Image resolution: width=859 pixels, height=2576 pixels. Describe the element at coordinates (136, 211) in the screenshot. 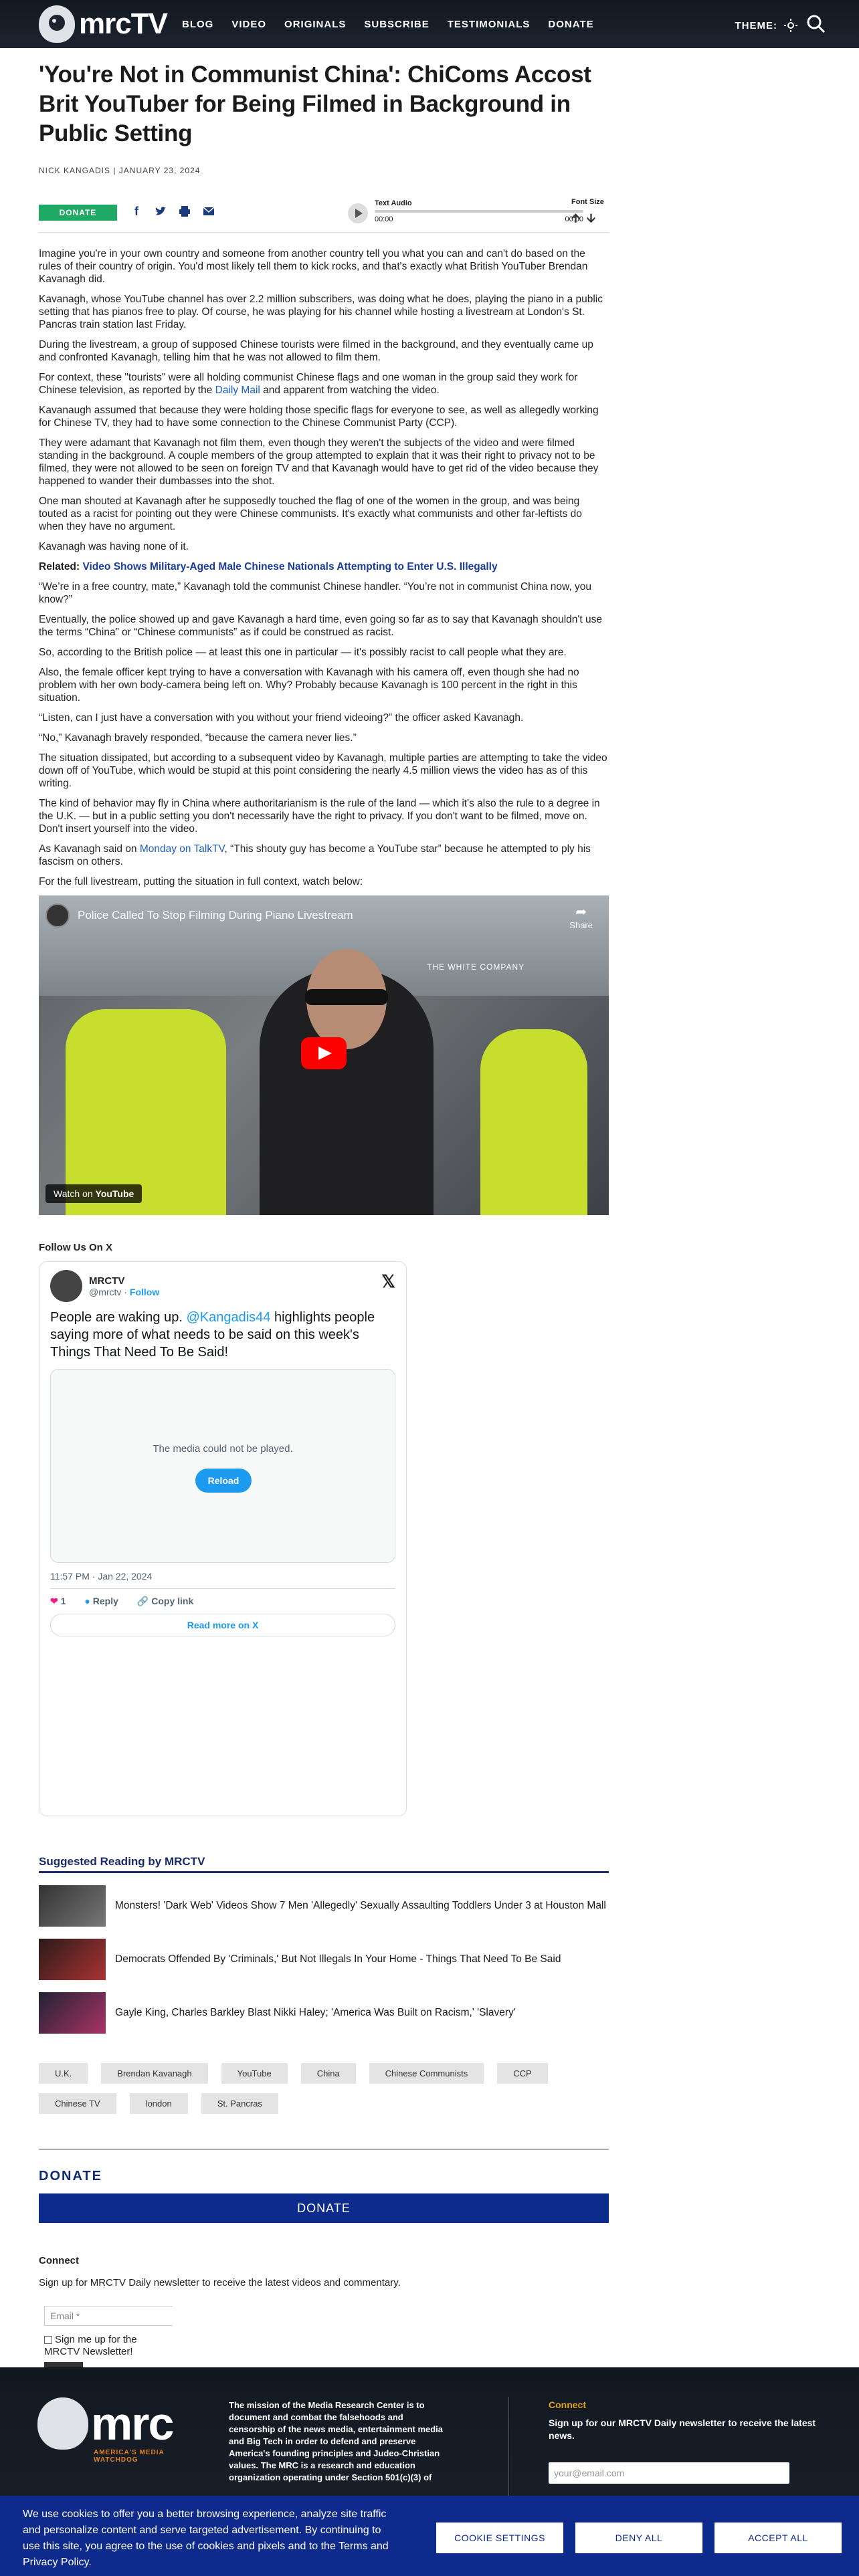

I see `facebook-icon: f` at that location.